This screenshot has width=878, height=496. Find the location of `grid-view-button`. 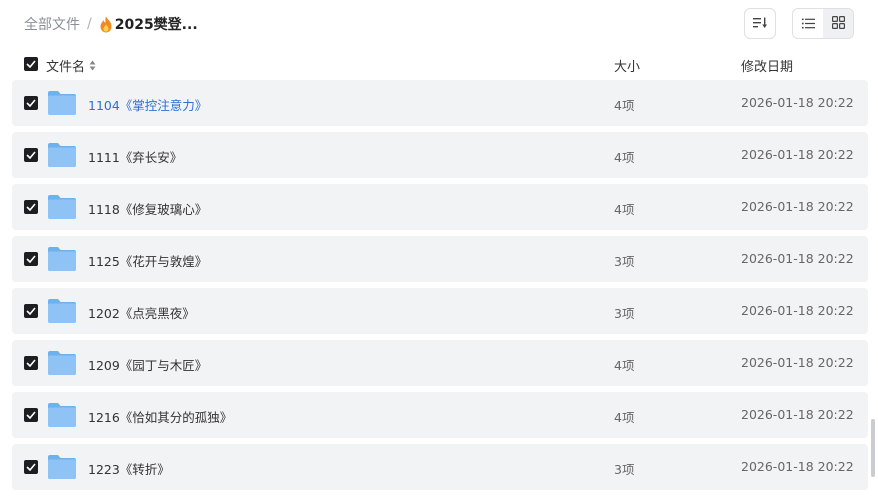

grid-view-button is located at coordinates (838, 23).